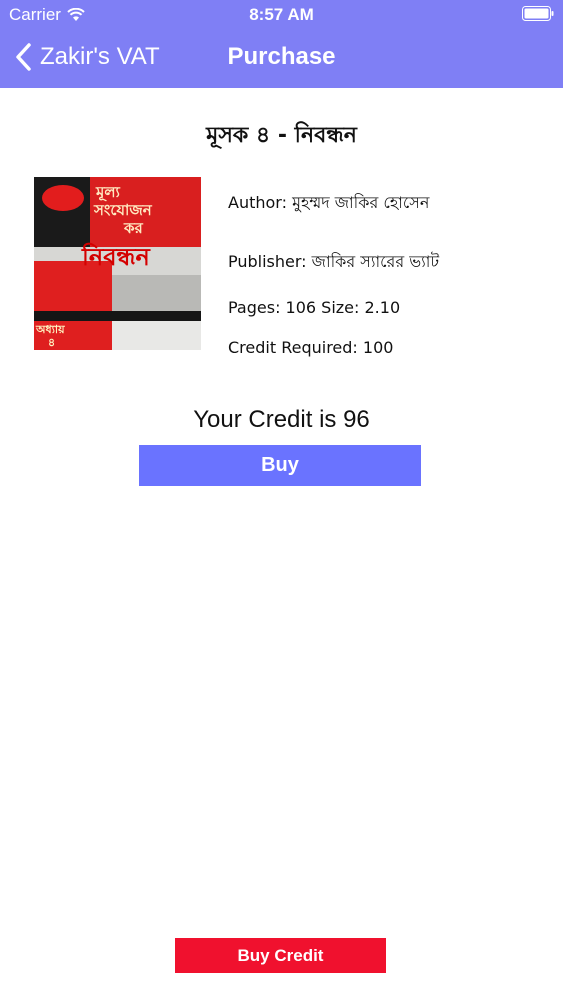 The image size is (563, 1000). What do you see at coordinates (281, 56) in the screenshot?
I see `page-title: Purchase` at bounding box center [281, 56].